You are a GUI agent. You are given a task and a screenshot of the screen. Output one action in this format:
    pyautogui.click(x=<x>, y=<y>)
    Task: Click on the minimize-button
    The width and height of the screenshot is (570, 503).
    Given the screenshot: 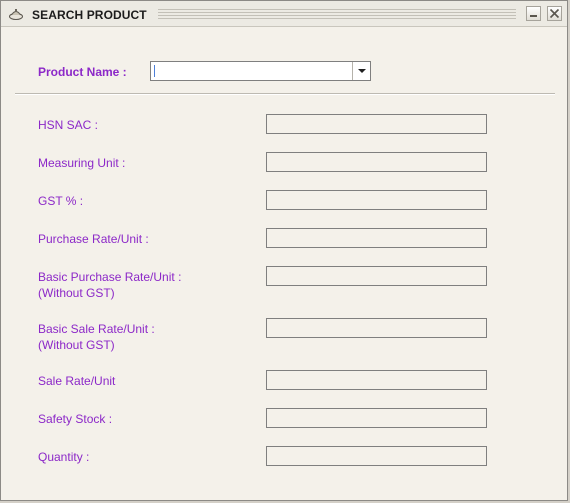 What is the action you would take?
    pyautogui.click(x=533, y=13)
    